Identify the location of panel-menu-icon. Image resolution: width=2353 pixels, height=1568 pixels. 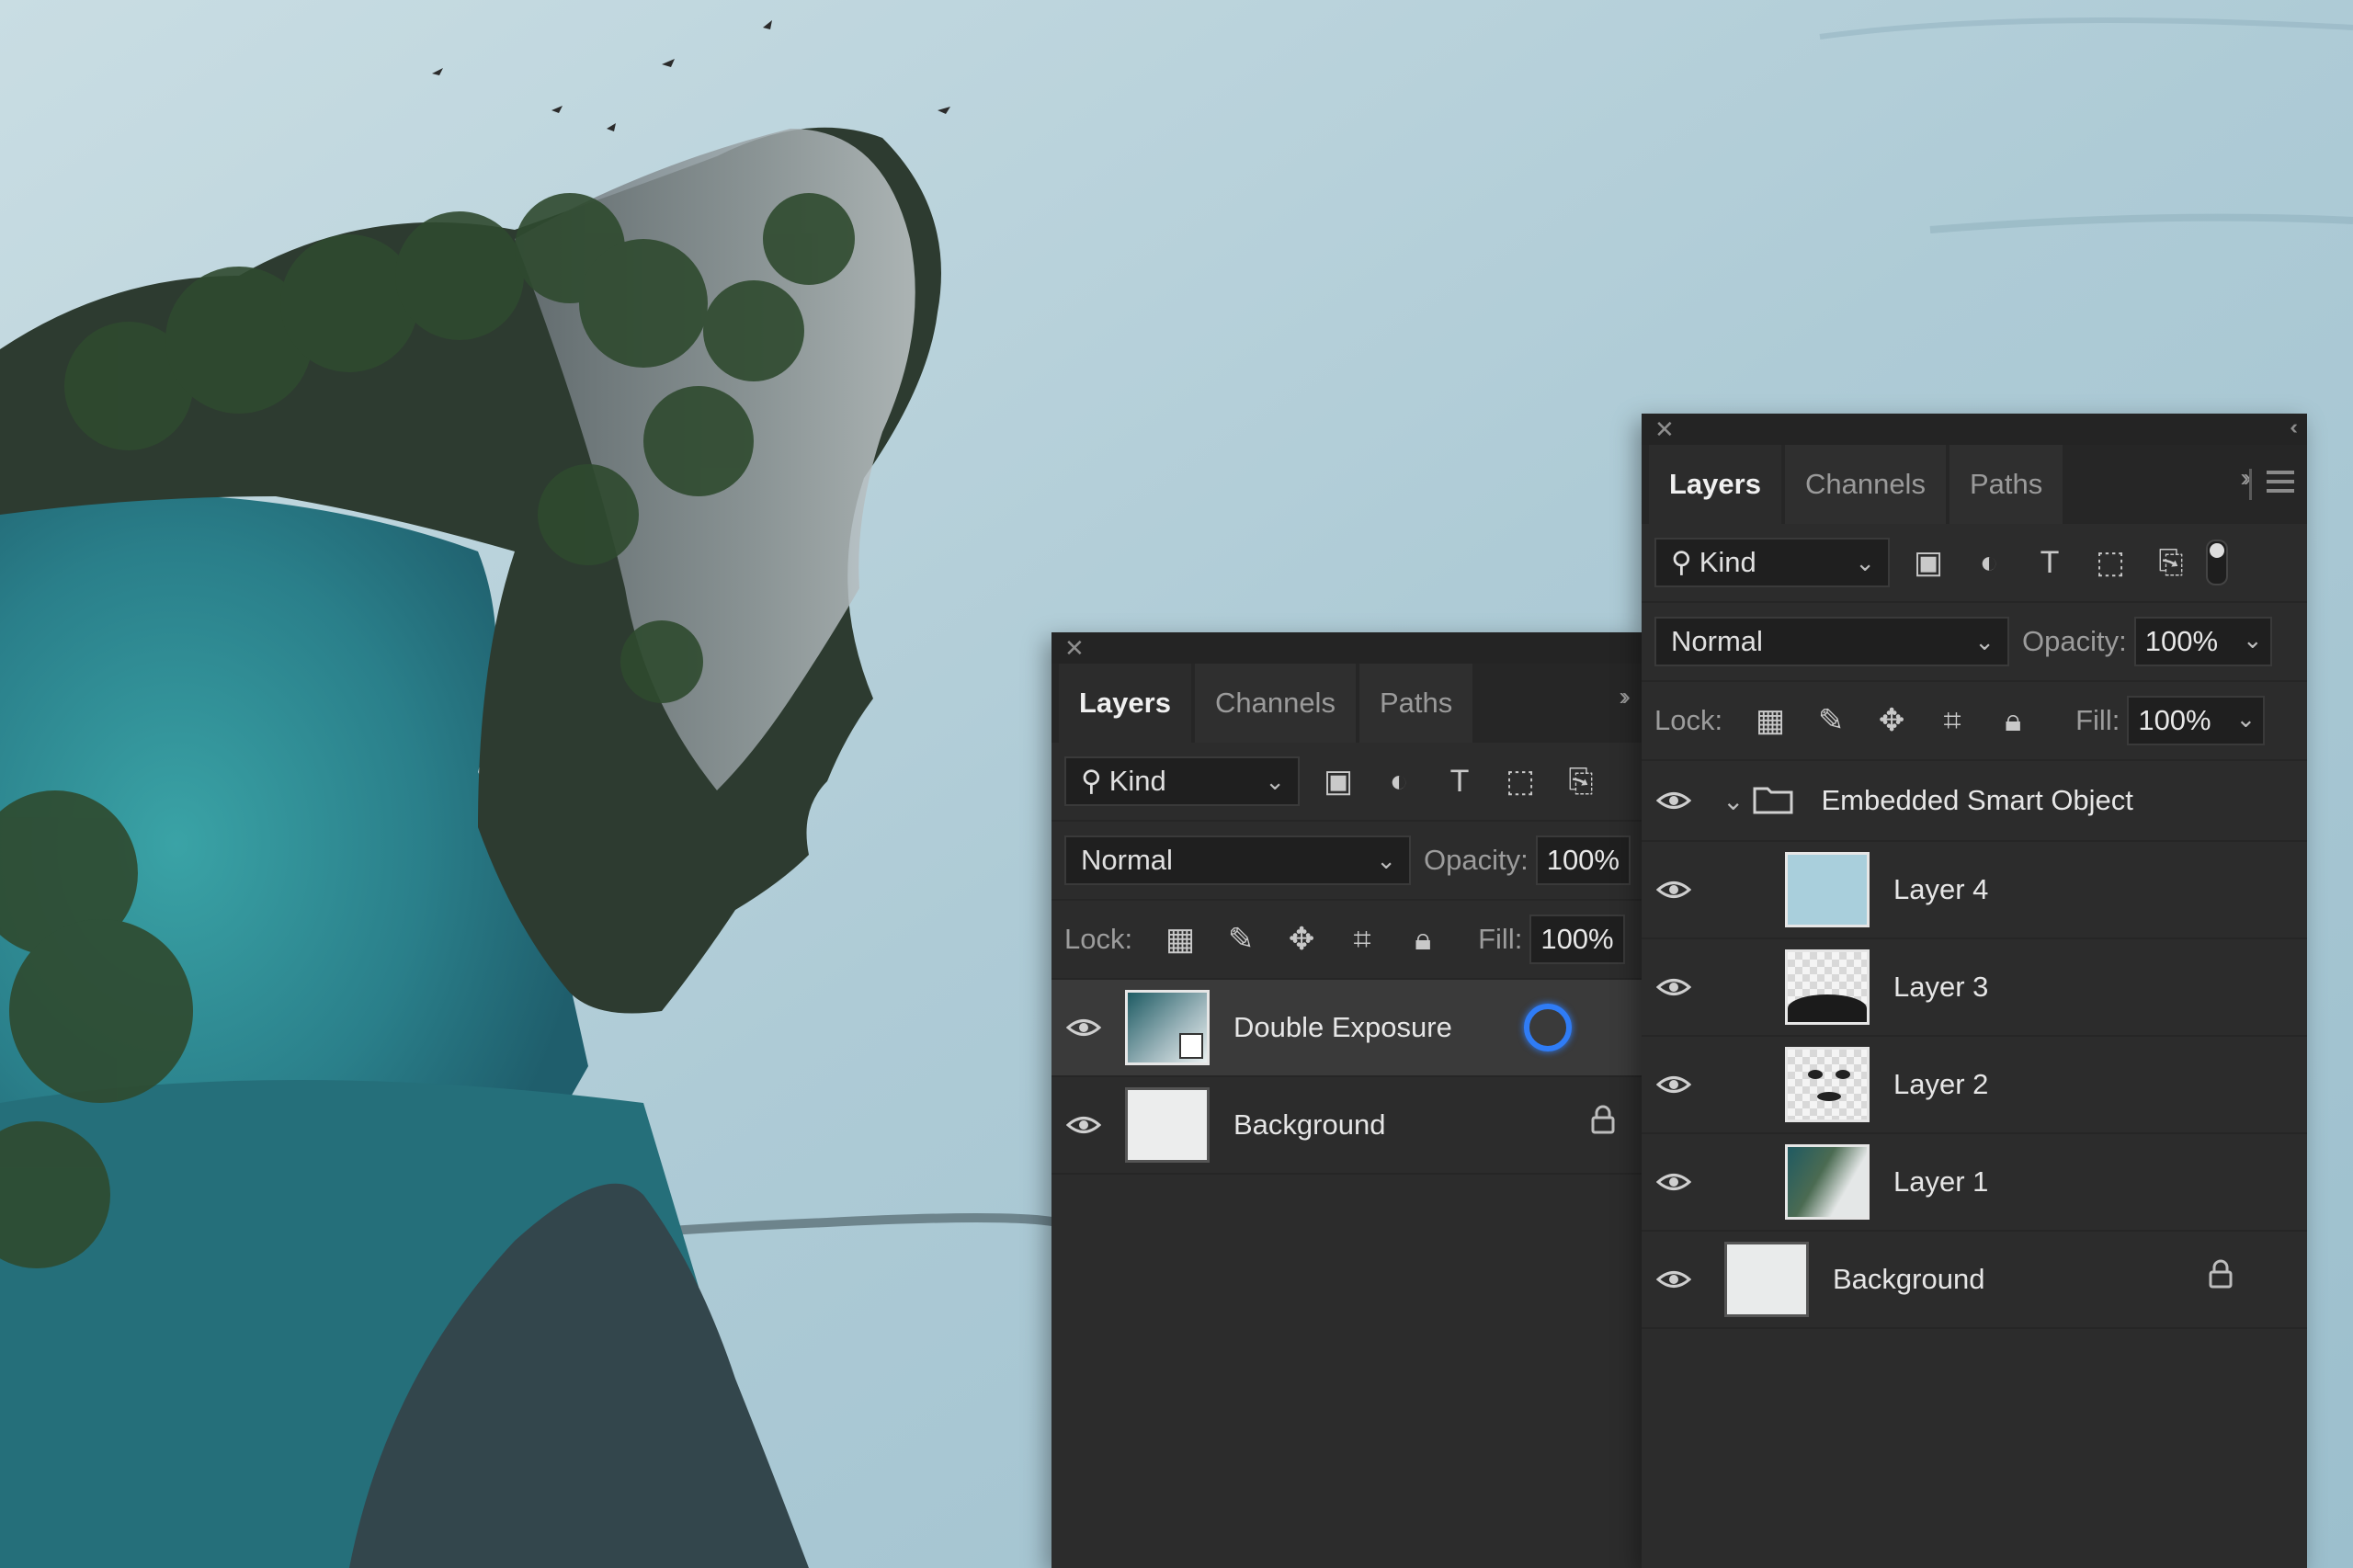
(2280, 482).